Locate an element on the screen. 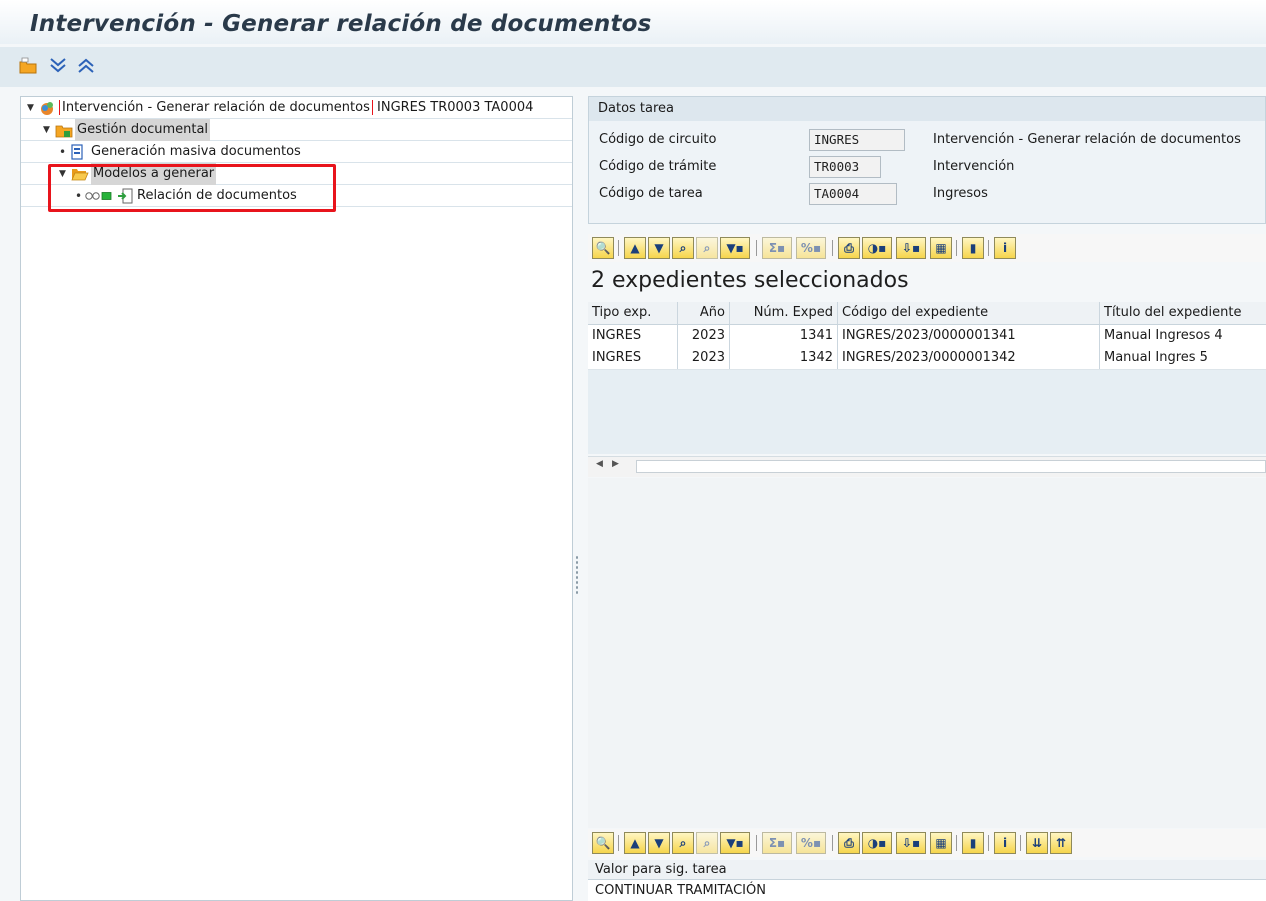  datos-tarea-header: Datos tarea is located at coordinates (927, 109).